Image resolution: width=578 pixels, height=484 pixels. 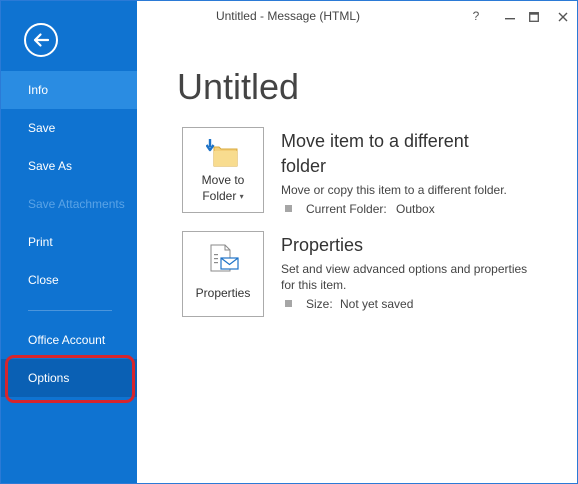 I want to click on back-arrow-icon, so click(x=41, y=40).